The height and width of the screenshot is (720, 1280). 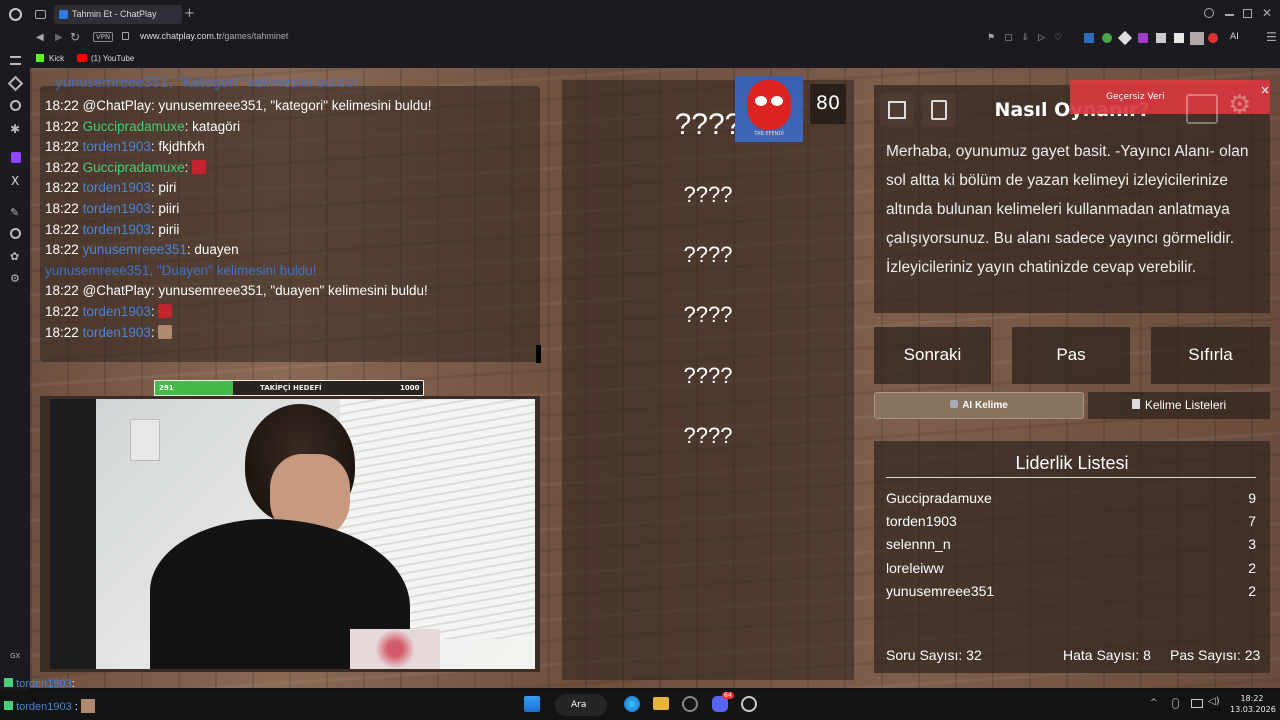 What do you see at coordinates (1239, 105) in the screenshot?
I see `settings-gear-icon: ⚙` at bounding box center [1239, 105].